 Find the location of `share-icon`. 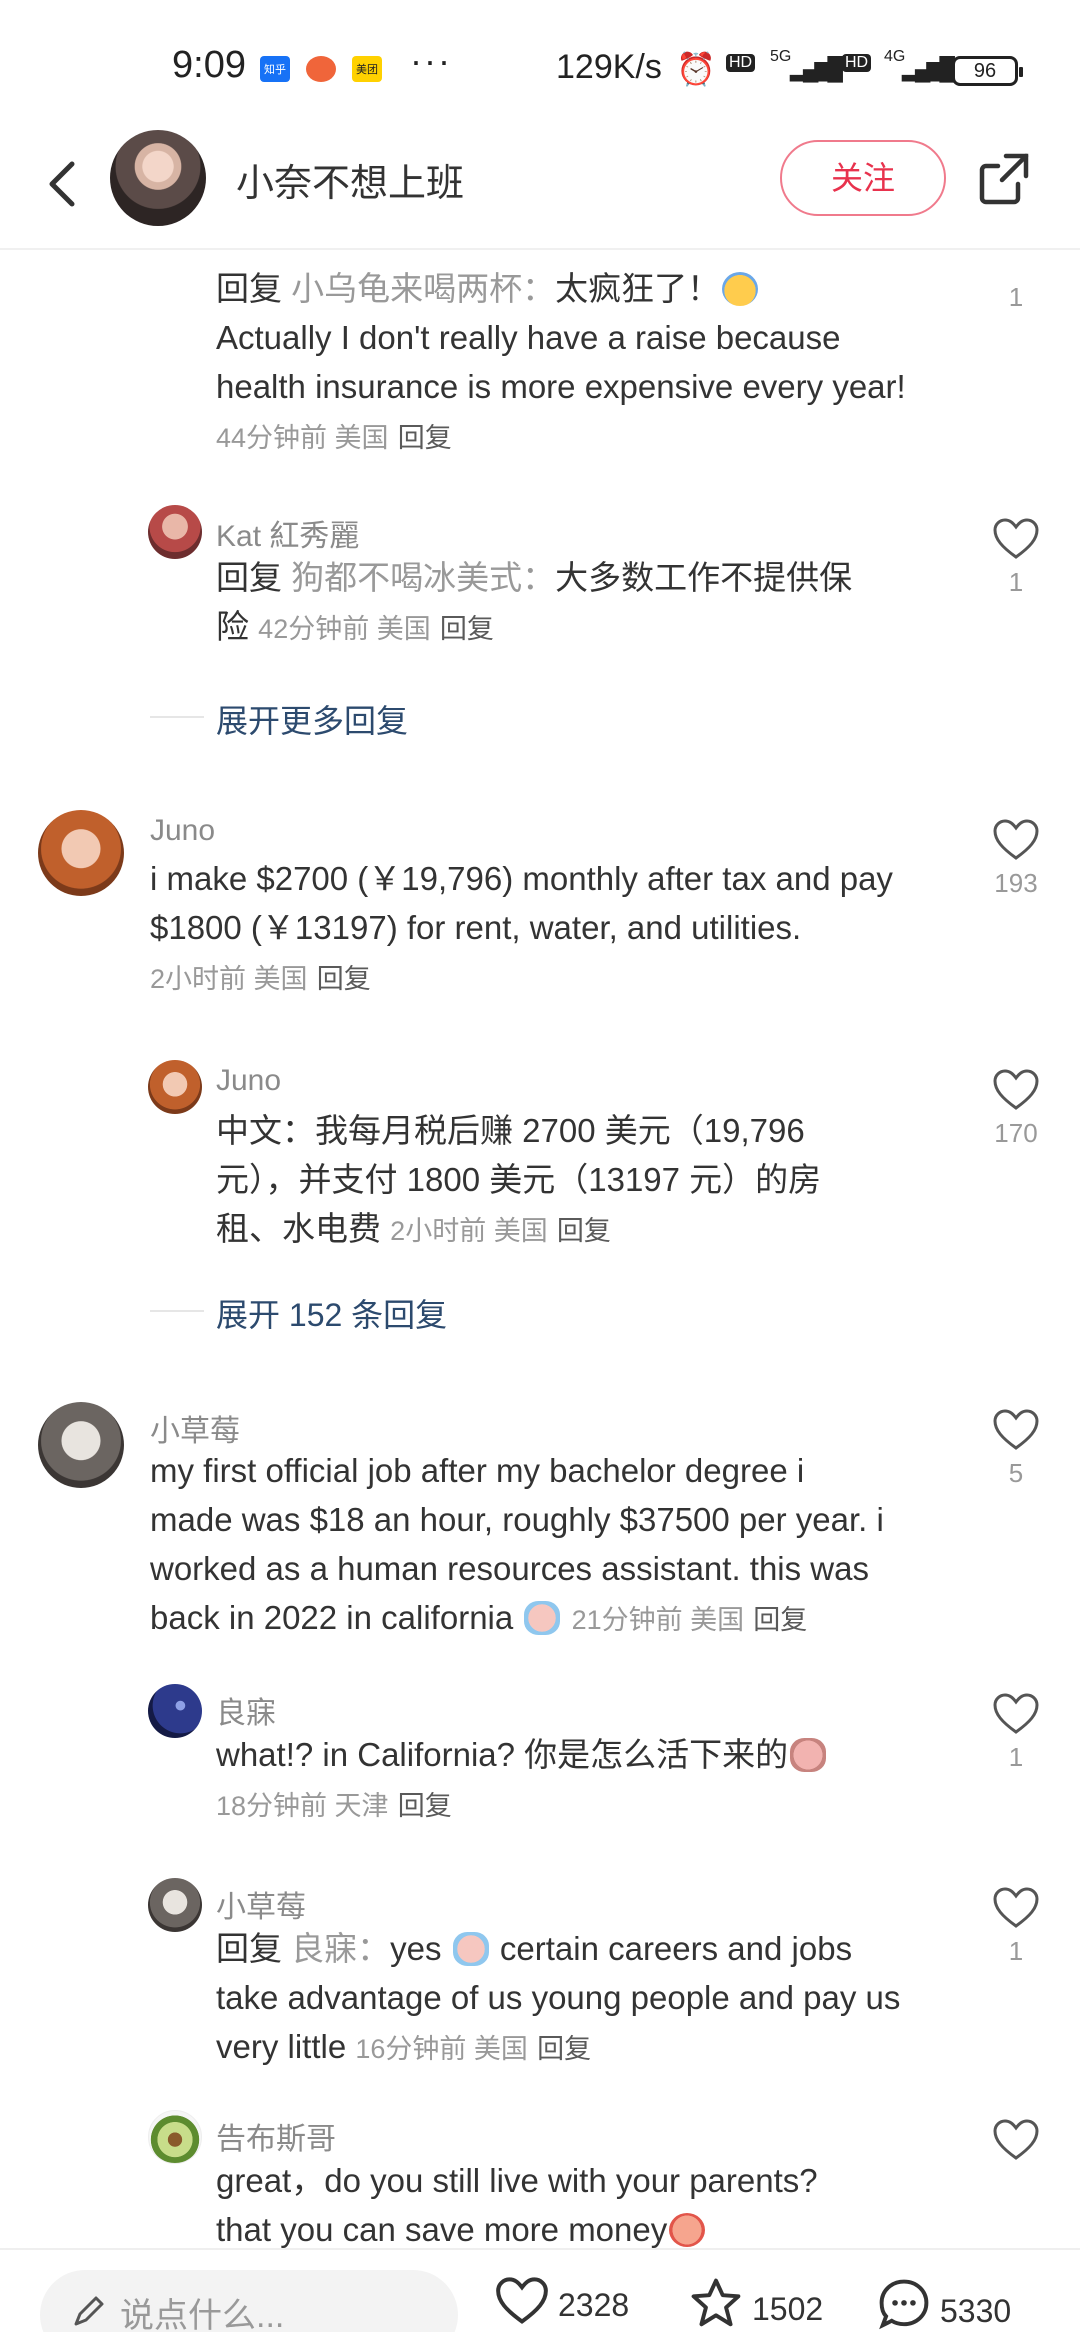

share-icon is located at coordinates (1004, 179).